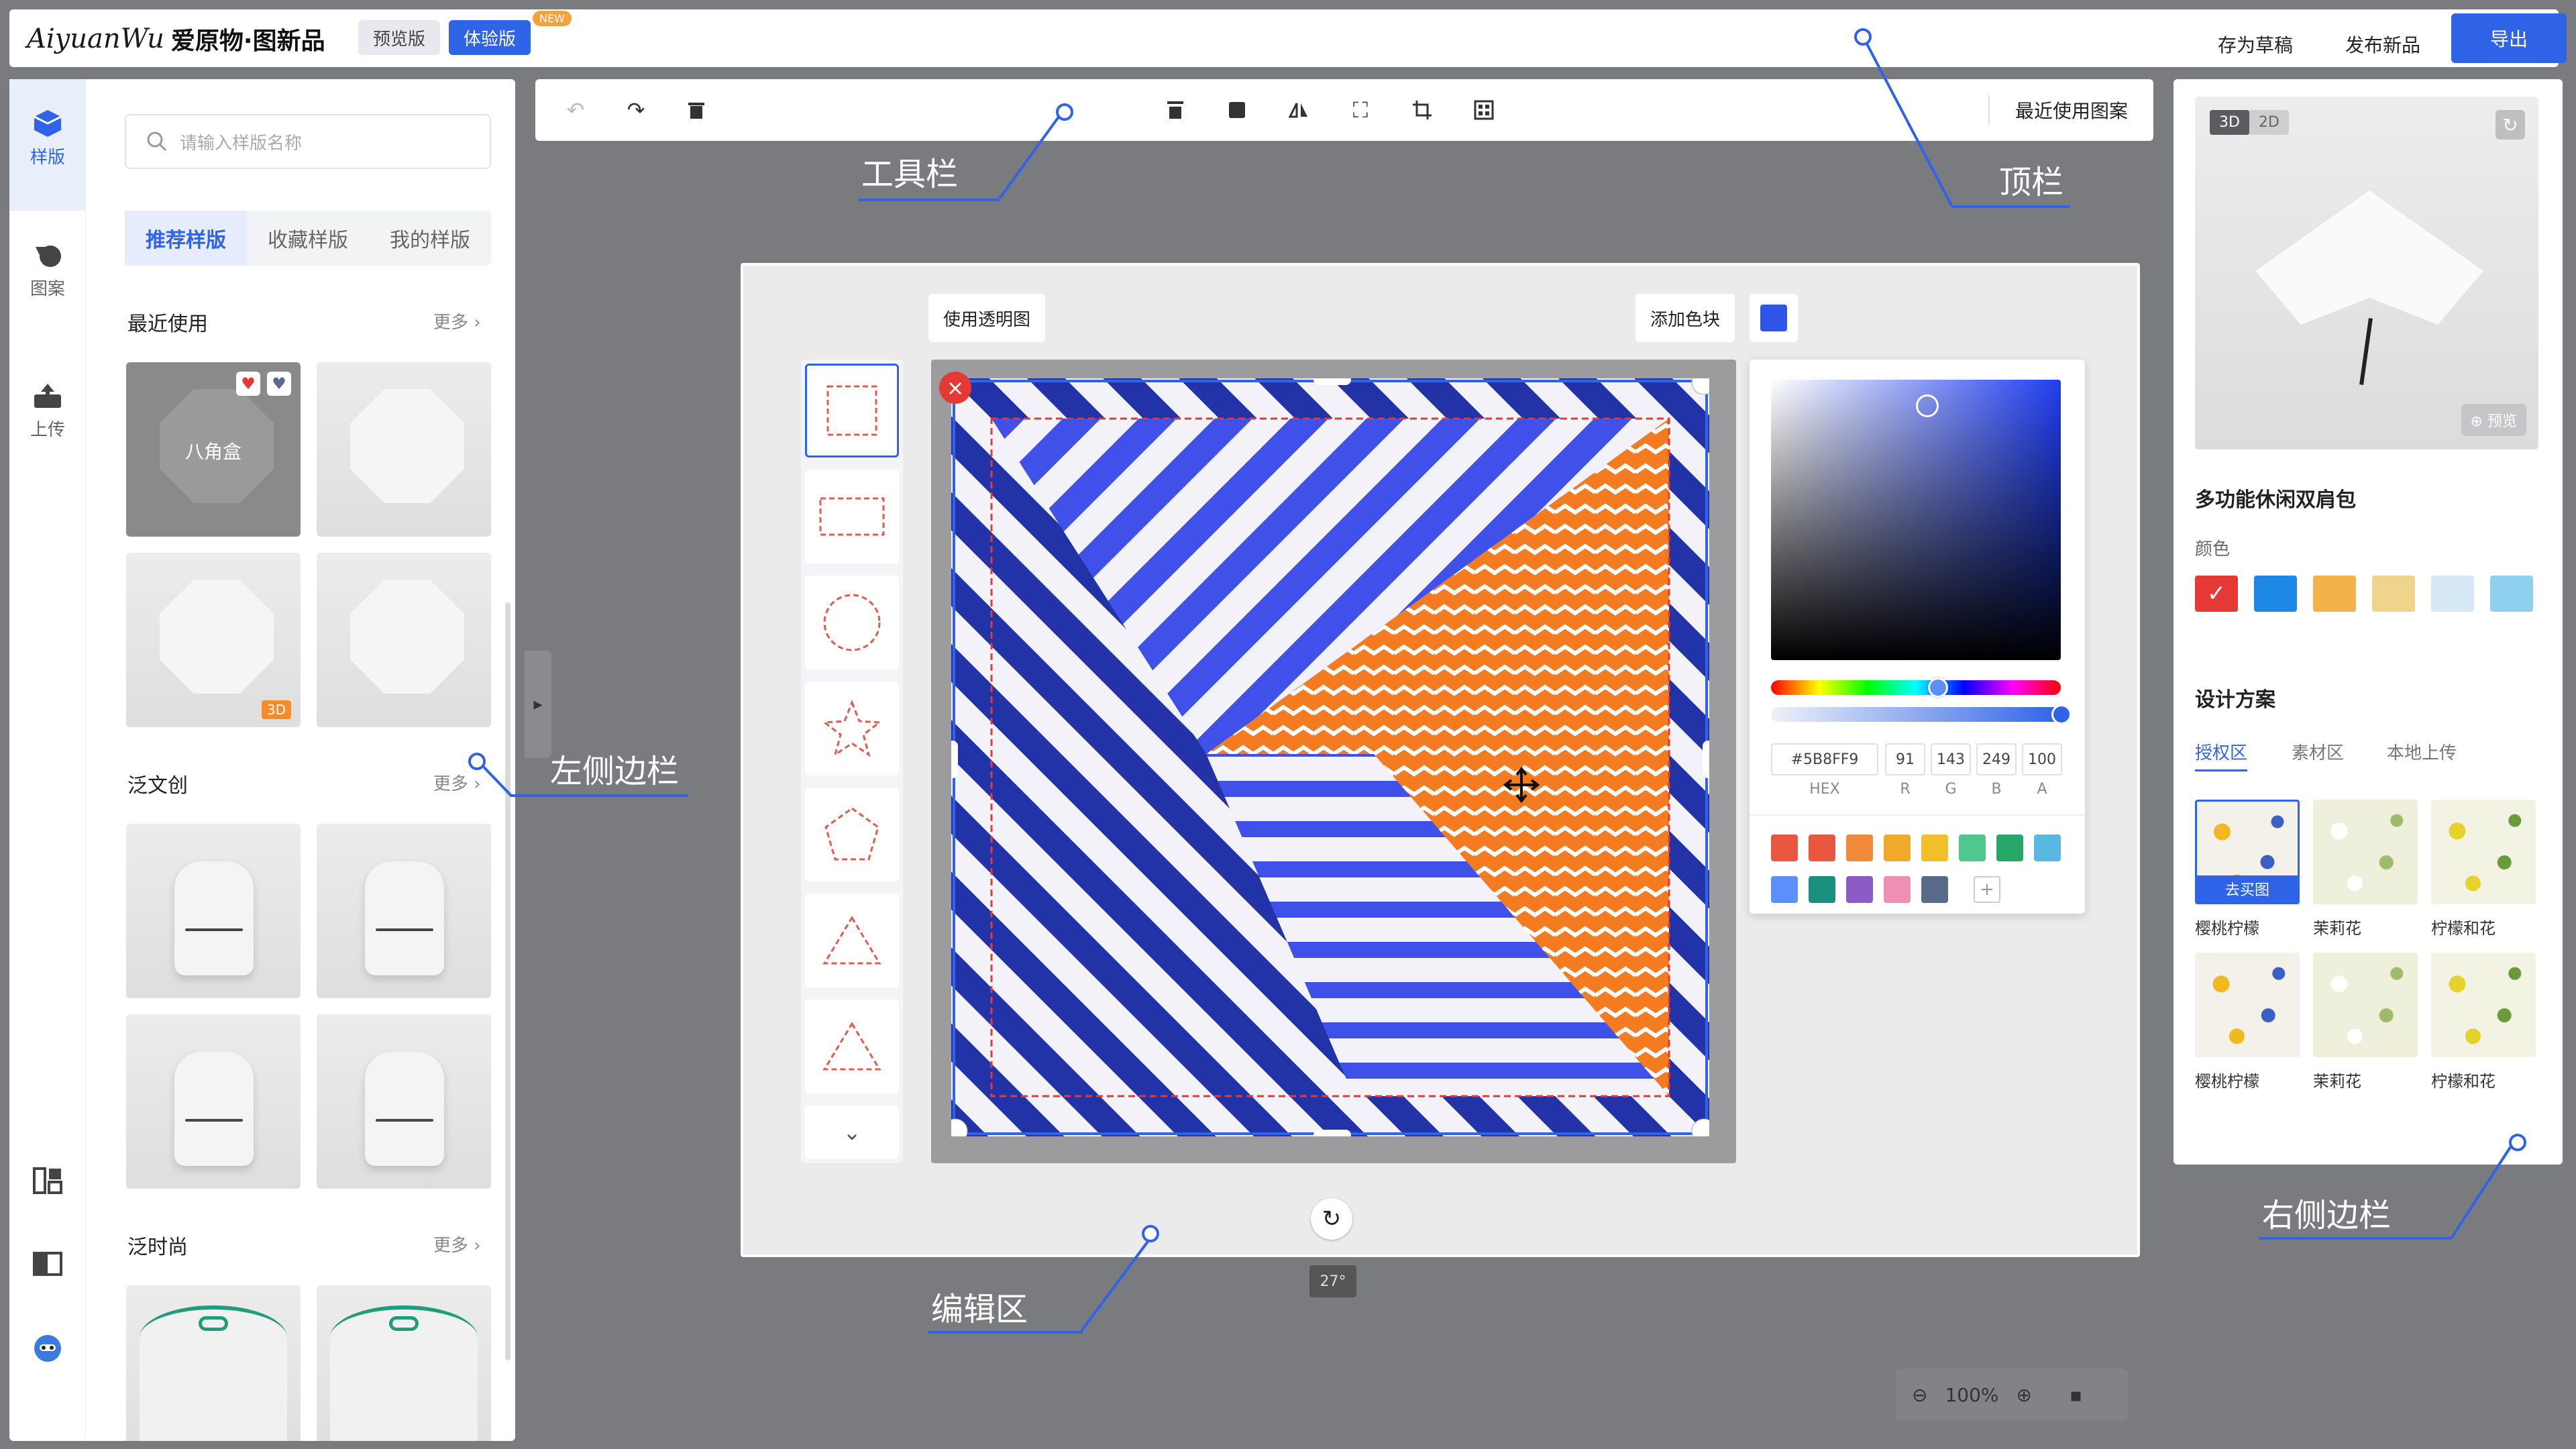 The image size is (2576, 1449). I want to click on use-transparent-button: 使用透明图, so click(987, 318).